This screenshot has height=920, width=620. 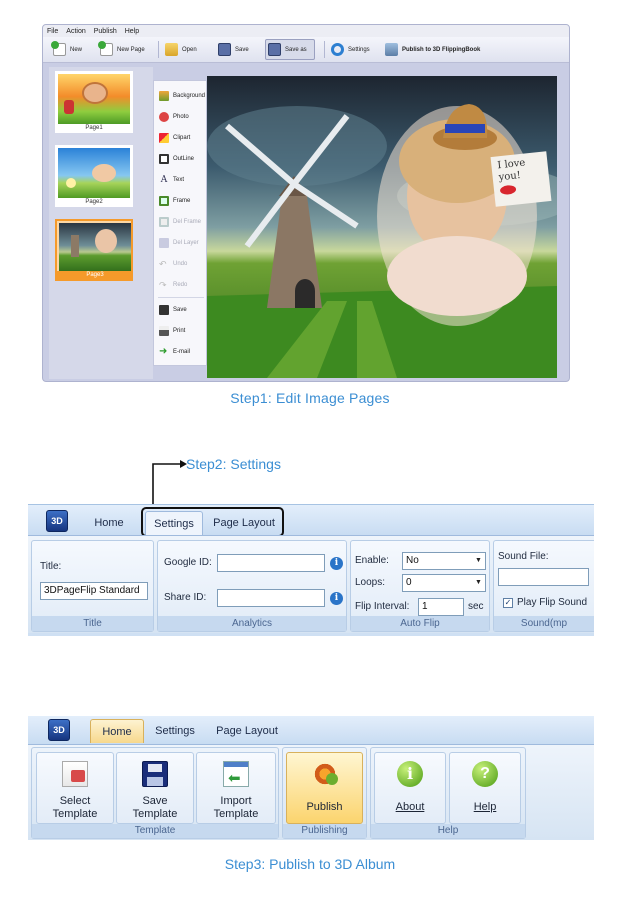 What do you see at coordinates (370, 582) in the screenshot?
I see `loops-label: Loops:` at bounding box center [370, 582].